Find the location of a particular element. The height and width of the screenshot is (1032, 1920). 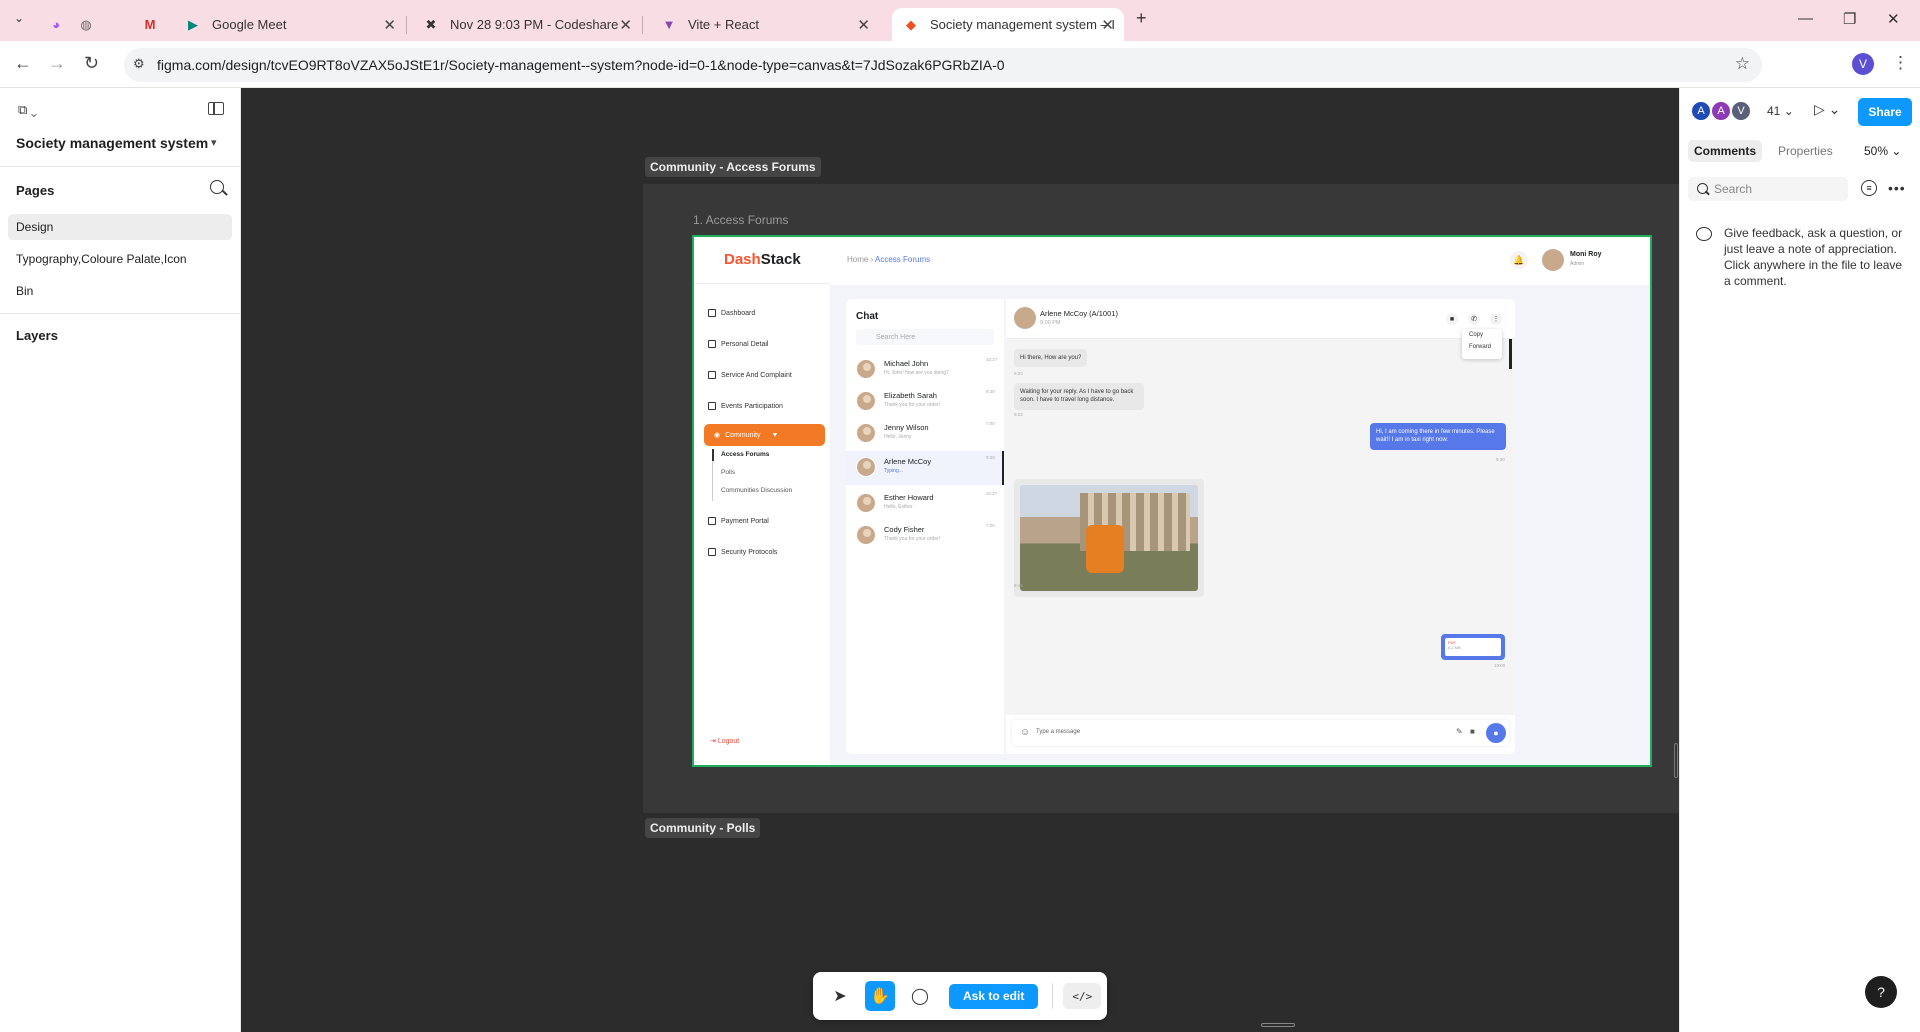

site-info-icon: ⚙ is located at coordinates (139, 64).